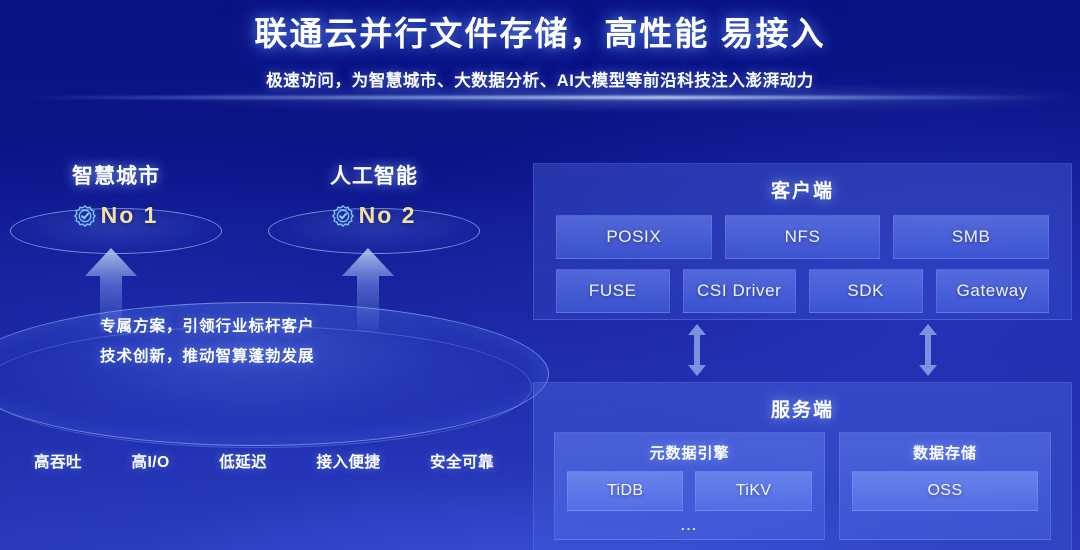 The height and width of the screenshot is (550, 1080). What do you see at coordinates (802, 410) in the screenshot?
I see `server-panel-title: 服务端` at bounding box center [802, 410].